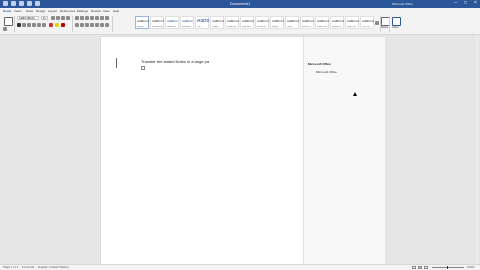 The height and width of the screenshot is (270, 480). Describe the element at coordinates (92, 25) in the screenshot. I see `justify-icon` at that location.